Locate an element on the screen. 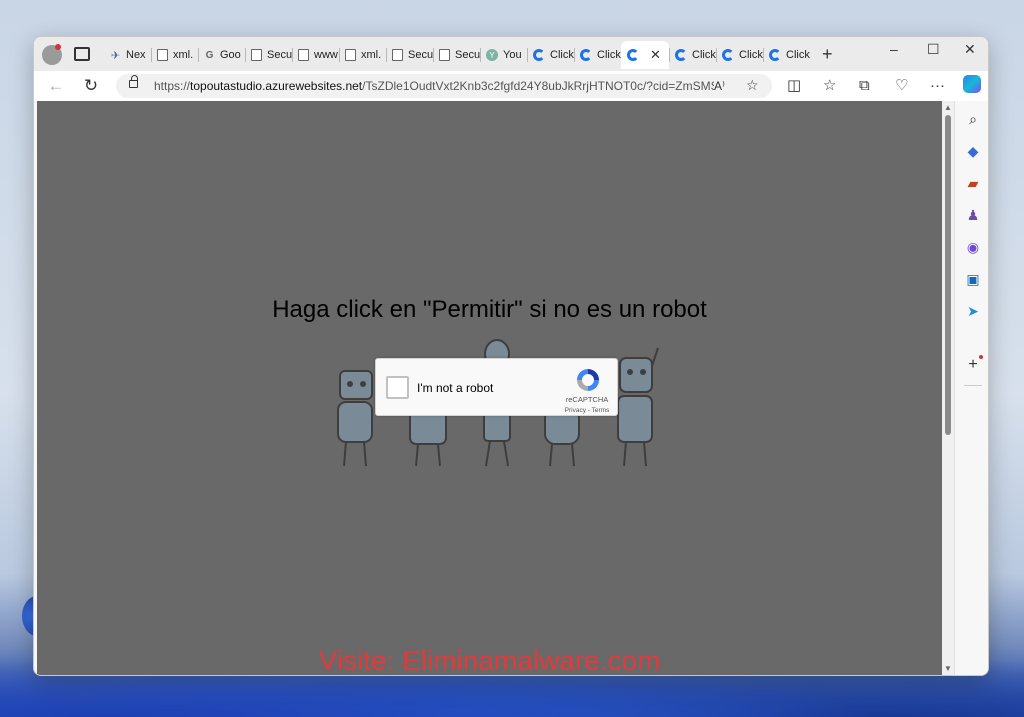 The width and height of the screenshot is (1024, 717). page-scrollbar: ▲ ▼ is located at coordinates (948, 388).